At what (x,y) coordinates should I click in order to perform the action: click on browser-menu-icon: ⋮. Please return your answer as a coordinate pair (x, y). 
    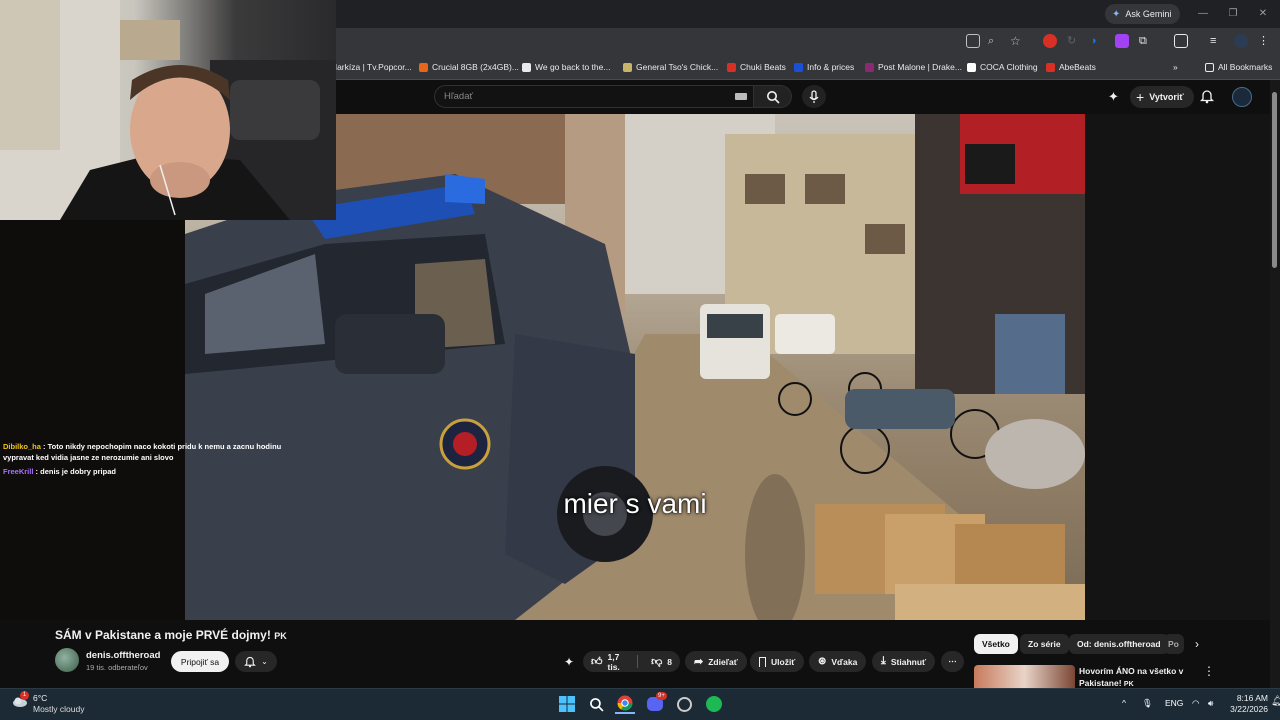
    Looking at the image, I should click on (1265, 41).